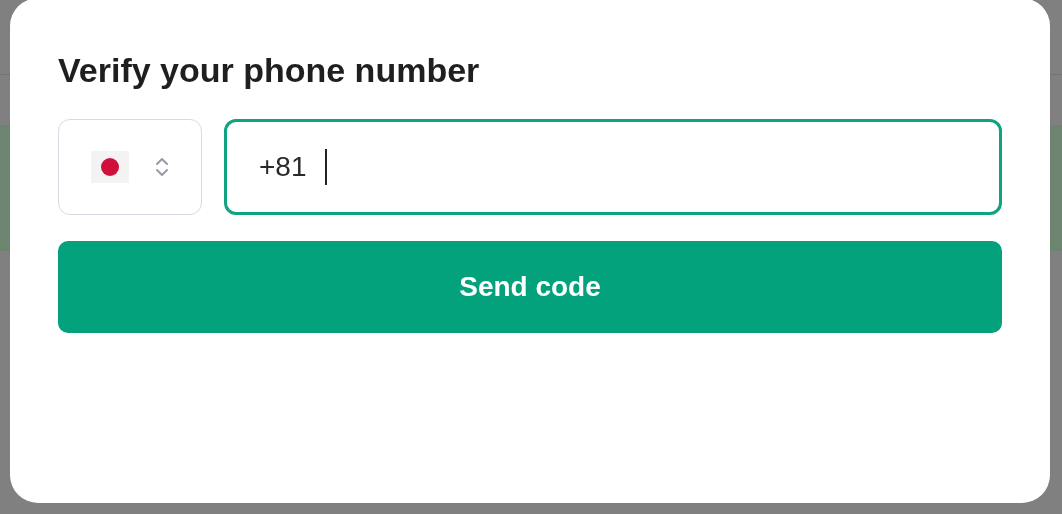 This screenshot has width=1062, height=514. I want to click on phone-input-field: +81, so click(613, 167).